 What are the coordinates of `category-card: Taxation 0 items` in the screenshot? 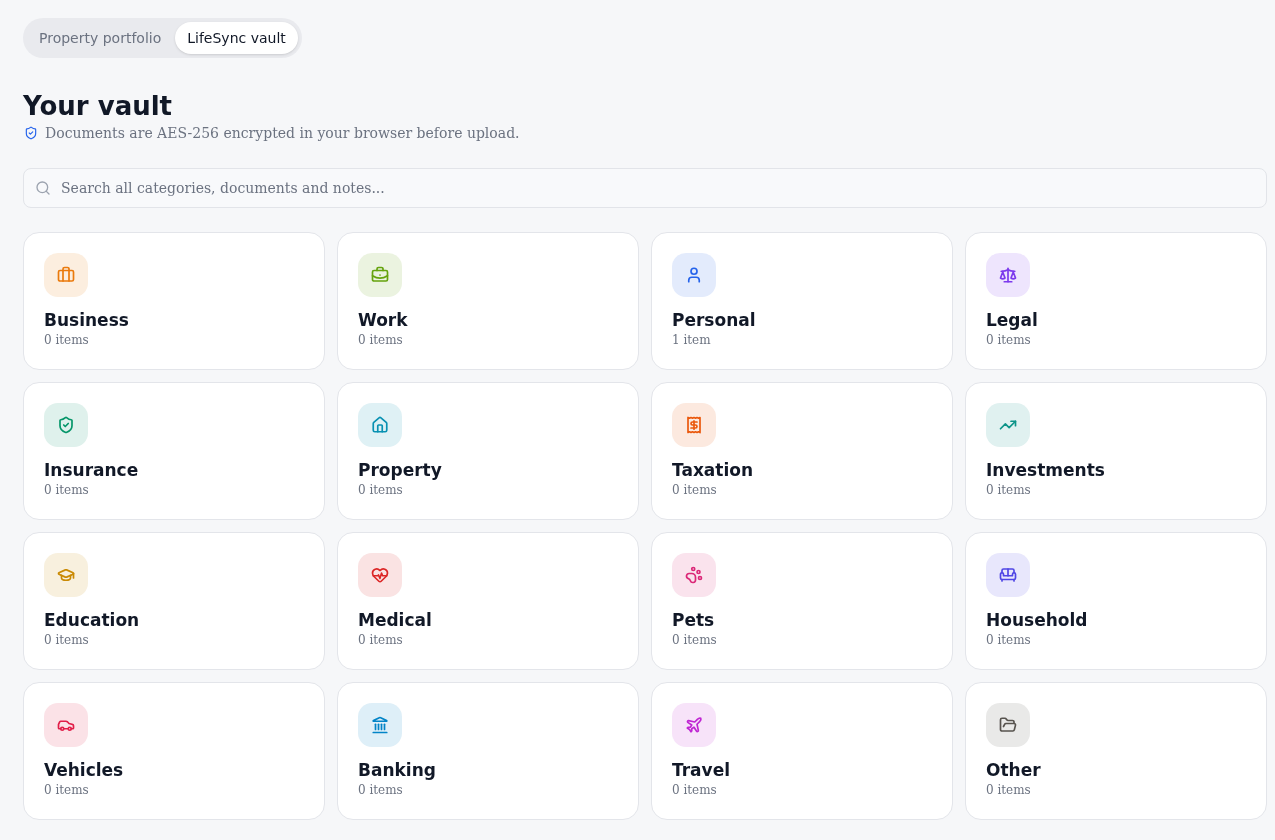 It's located at (802, 451).